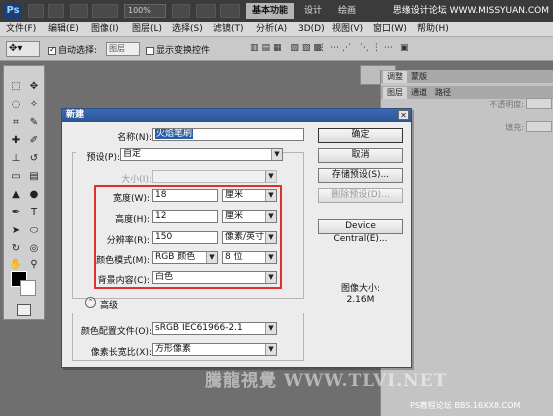 The image size is (553, 416). Describe the element at coordinates (150, 50) in the screenshot. I see `show-transform-check-icon` at that location.